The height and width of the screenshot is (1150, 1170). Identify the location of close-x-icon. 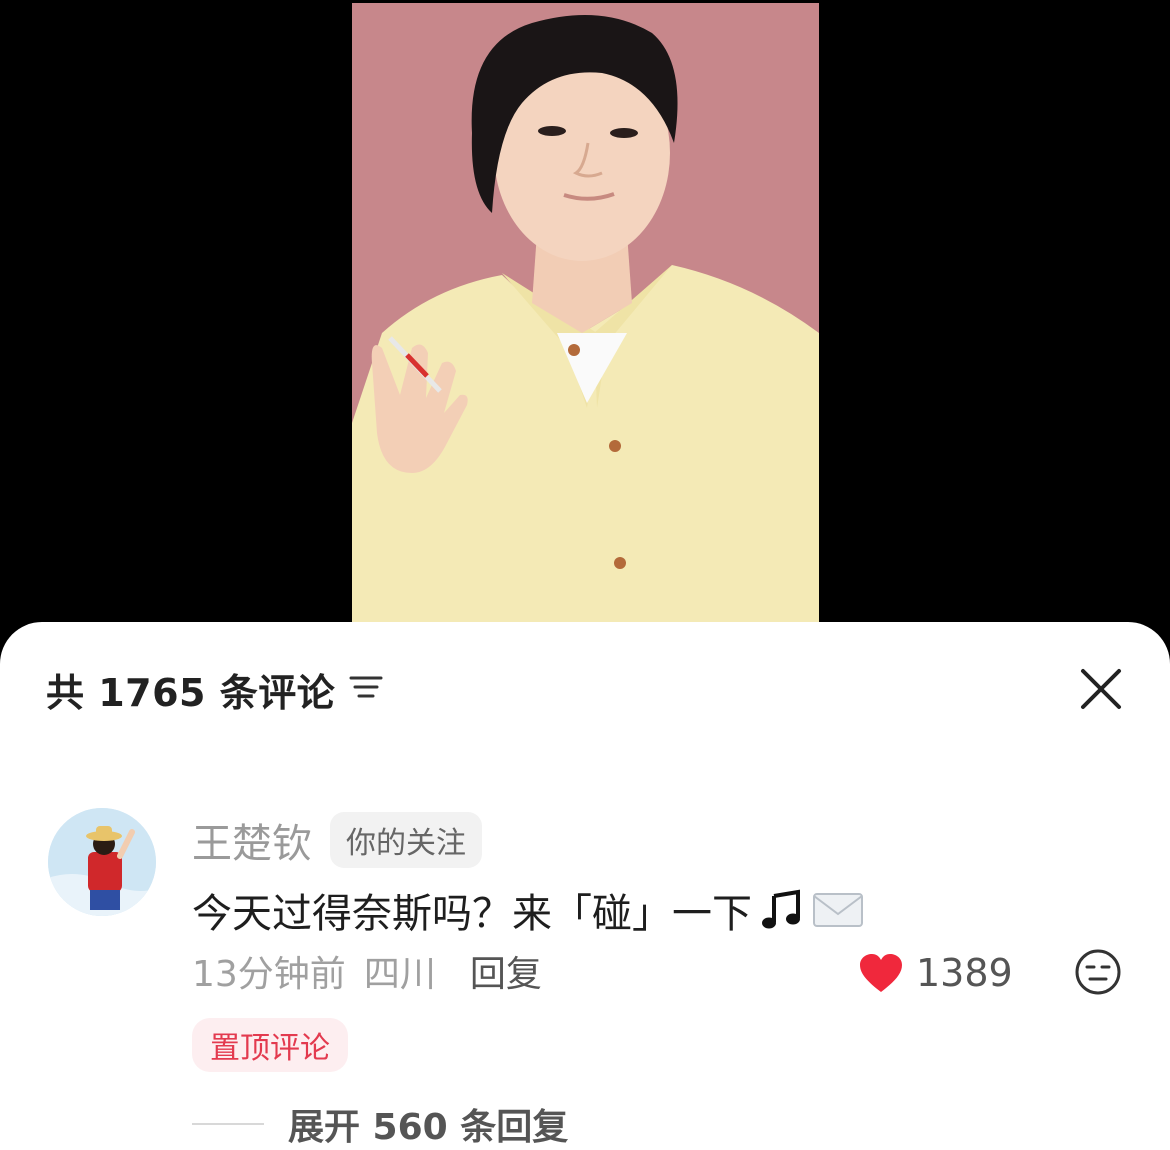
(1101, 689).